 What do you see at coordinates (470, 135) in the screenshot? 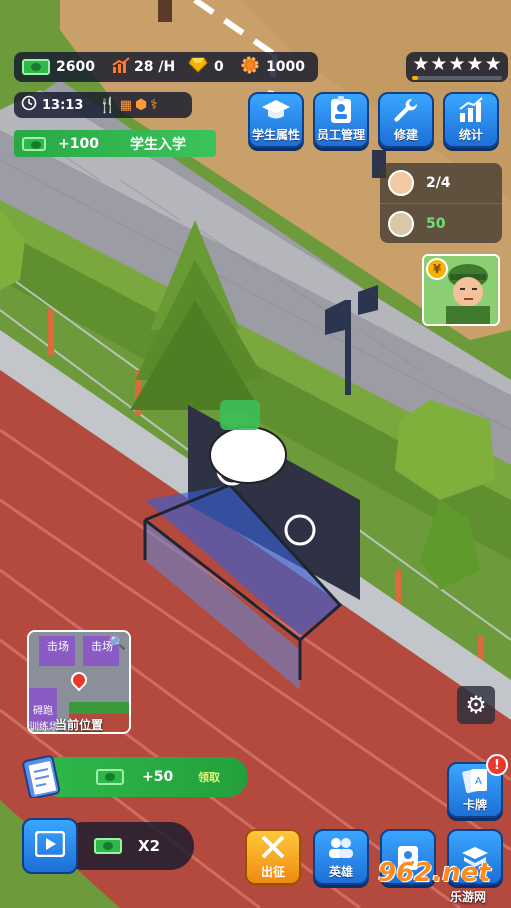
I see `button-label: 统计` at bounding box center [470, 135].